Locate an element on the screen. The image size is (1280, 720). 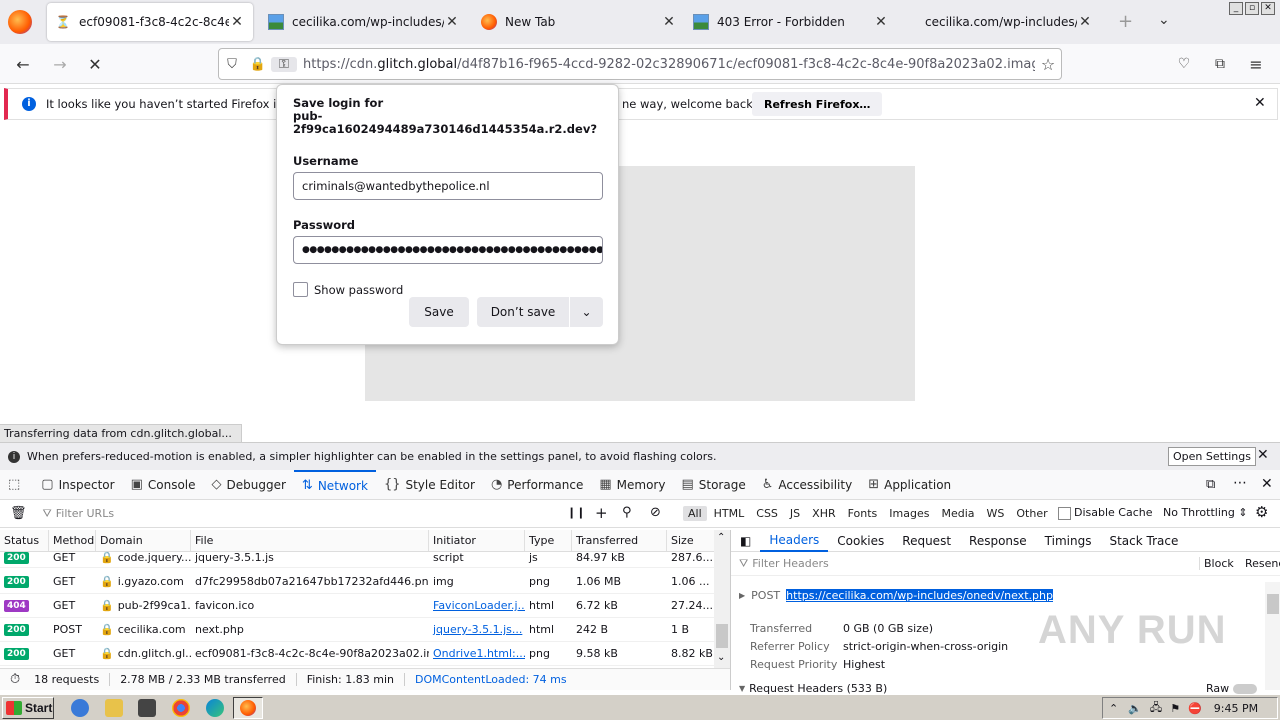
filter-js: JS is located at coordinates (795, 513).